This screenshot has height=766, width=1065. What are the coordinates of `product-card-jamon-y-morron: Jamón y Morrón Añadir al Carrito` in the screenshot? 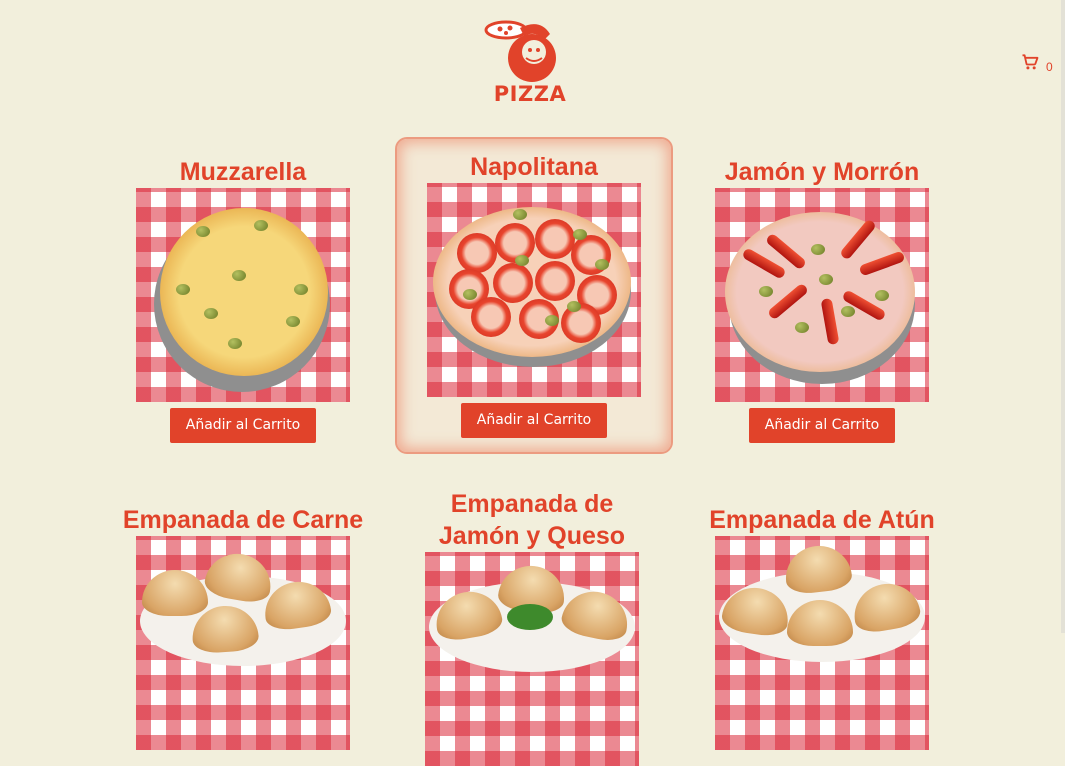 It's located at (822, 299).